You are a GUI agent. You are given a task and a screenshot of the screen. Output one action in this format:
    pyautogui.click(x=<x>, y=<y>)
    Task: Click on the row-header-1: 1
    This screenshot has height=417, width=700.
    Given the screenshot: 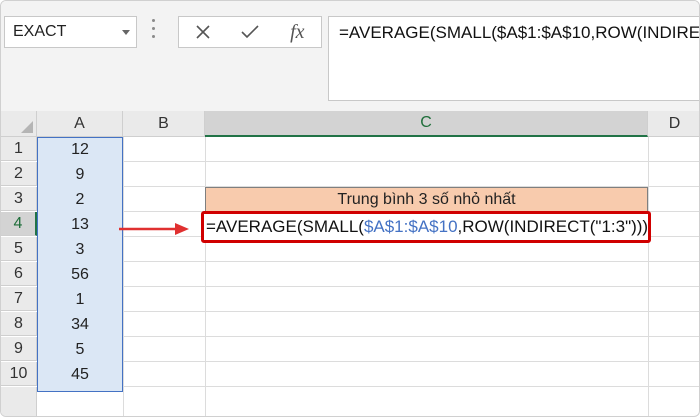 What is the action you would take?
    pyautogui.click(x=19, y=149)
    